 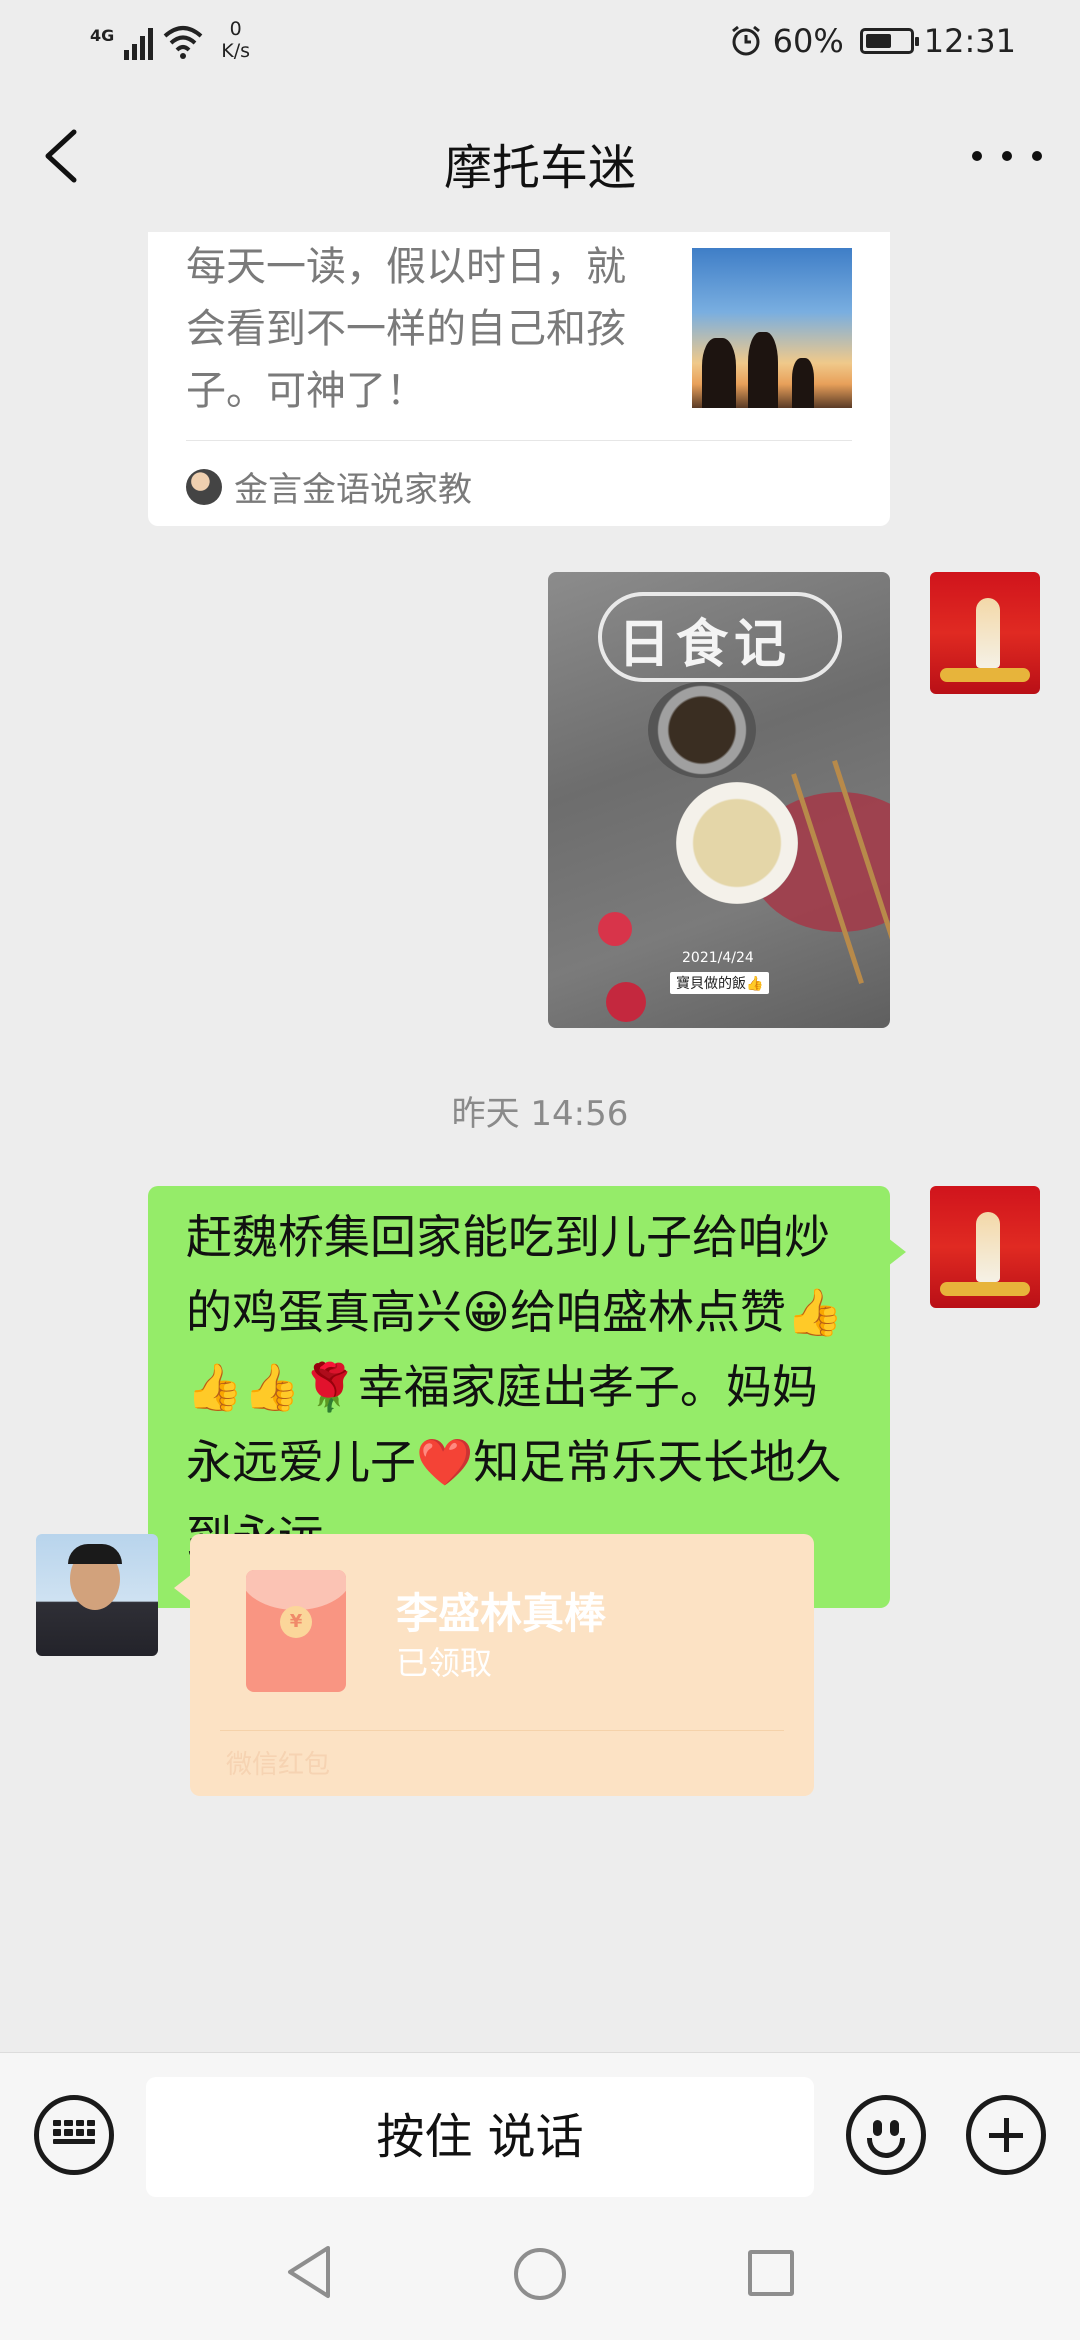 What do you see at coordinates (745, 40) in the screenshot?
I see `alarm-icon` at bounding box center [745, 40].